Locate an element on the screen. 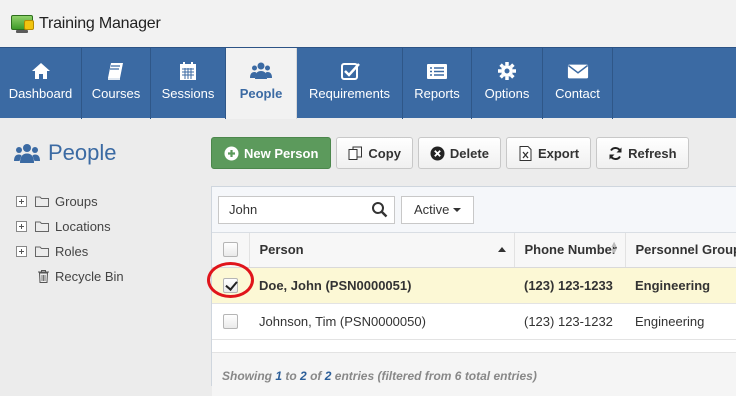 The image size is (736, 396). tree-label: Groups is located at coordinates (76, 201).